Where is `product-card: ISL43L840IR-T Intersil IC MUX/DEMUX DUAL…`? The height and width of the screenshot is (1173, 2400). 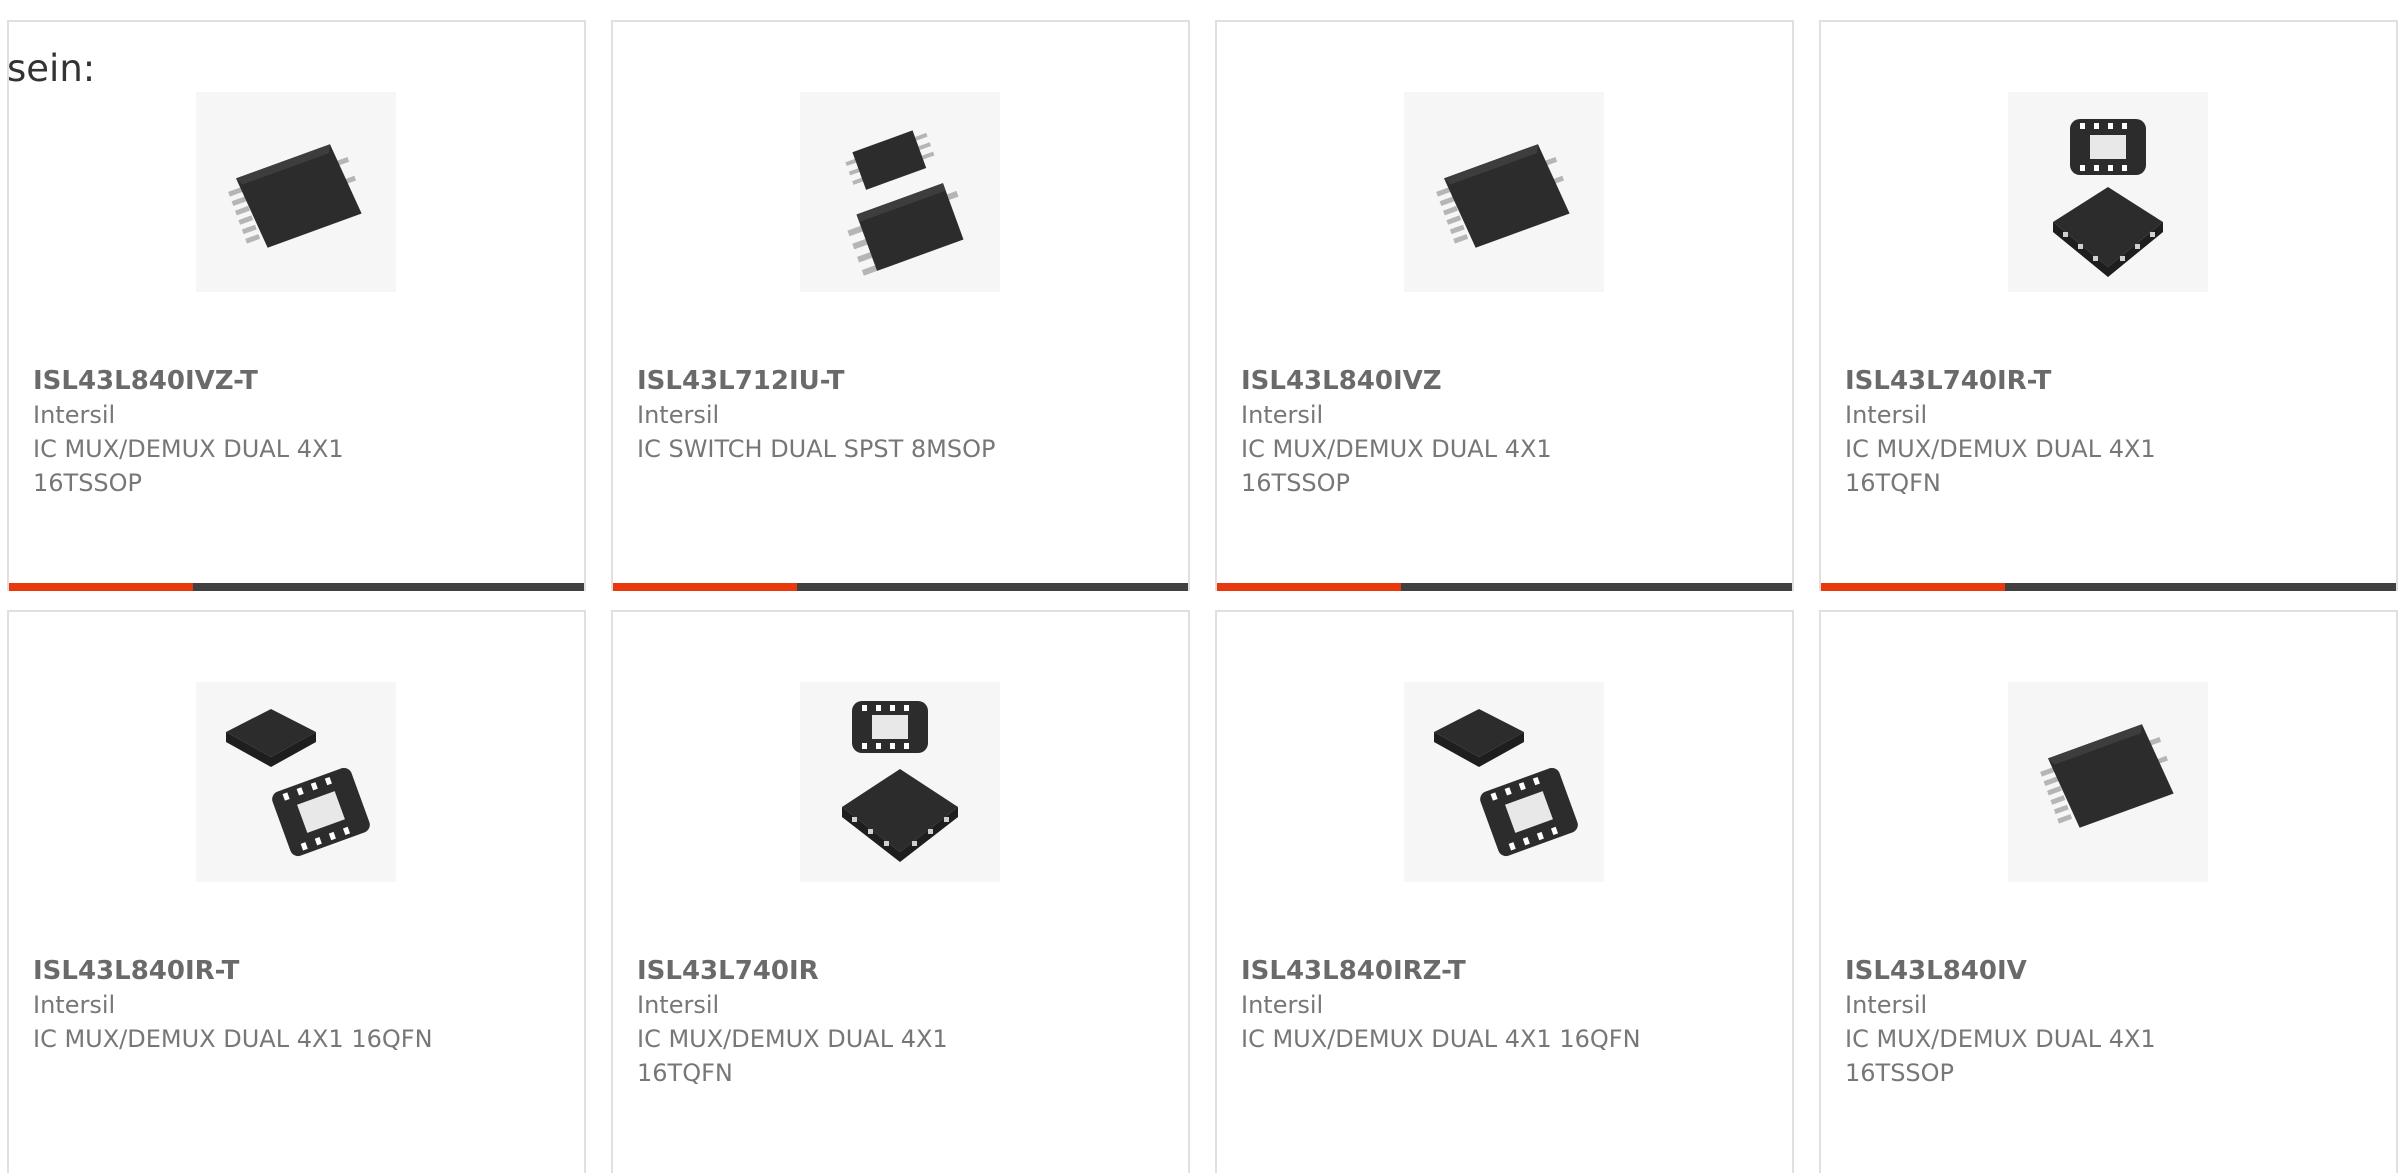 product-card: ISL43L840IR-T Intersil IC MUX/DEMUX DUAL… is located at coordinates (296, 891).